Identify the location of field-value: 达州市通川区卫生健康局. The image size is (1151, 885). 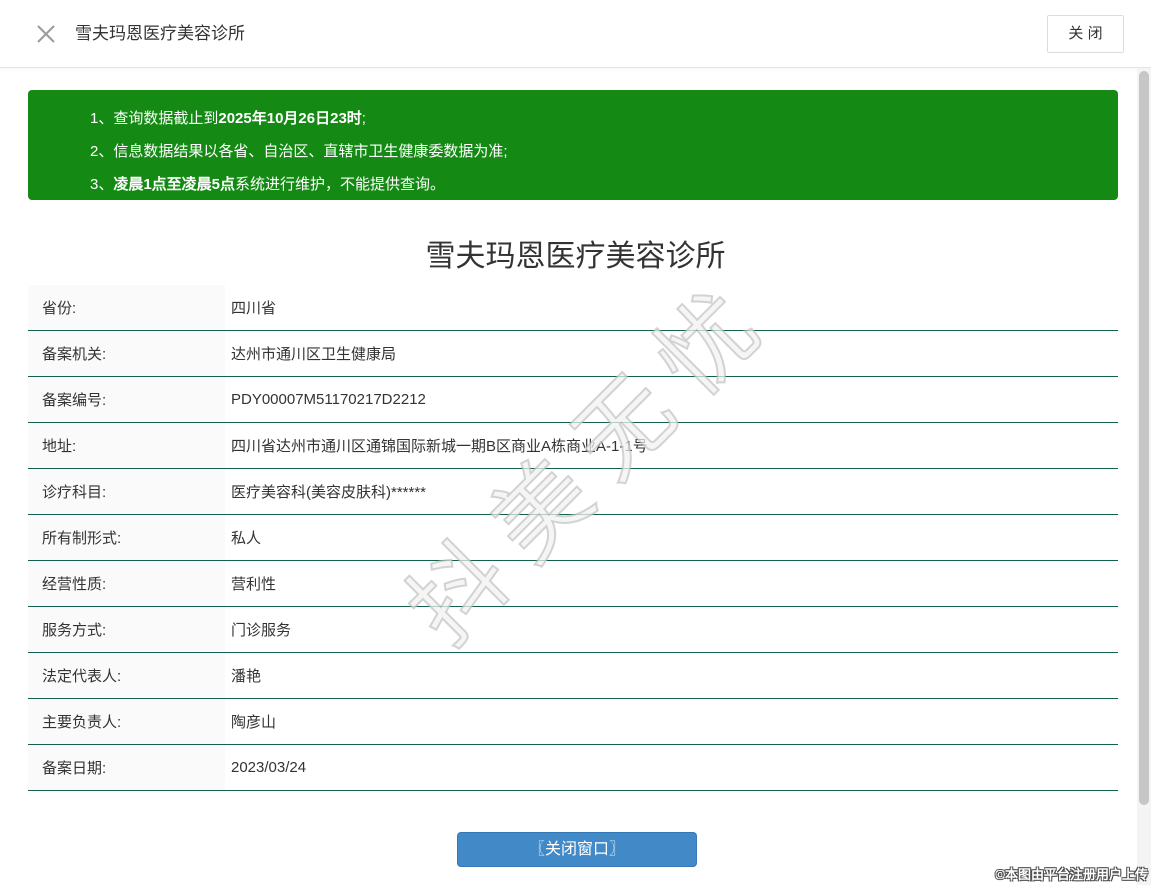
(314, 354).